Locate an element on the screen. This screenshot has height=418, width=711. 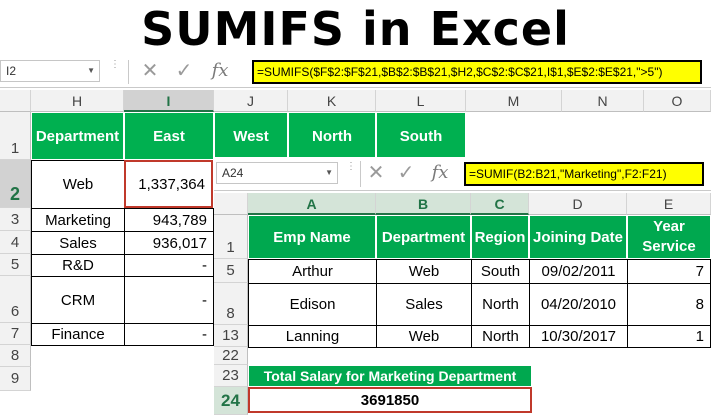
column-header: N is located at coordinates (603, 101).